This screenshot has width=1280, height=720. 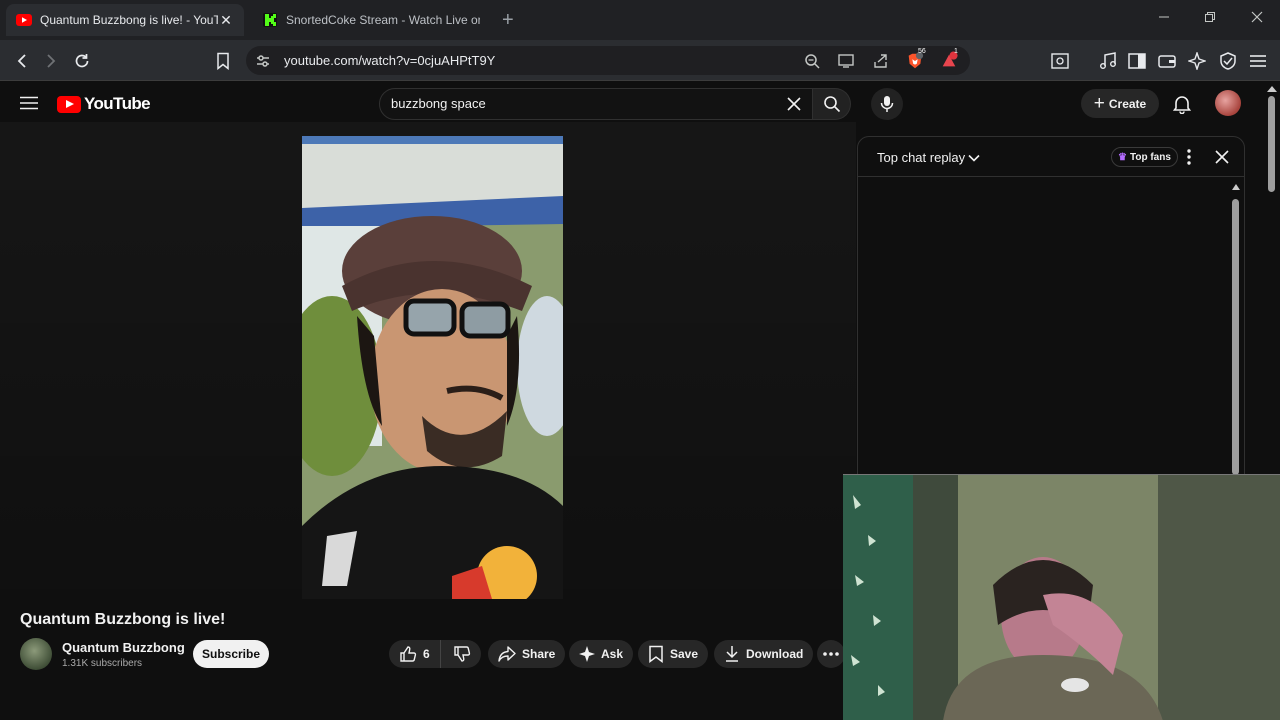 I want to click on live-chat-panel: Top chat replay ♛ Top fans, so click(x=1051, y=306).